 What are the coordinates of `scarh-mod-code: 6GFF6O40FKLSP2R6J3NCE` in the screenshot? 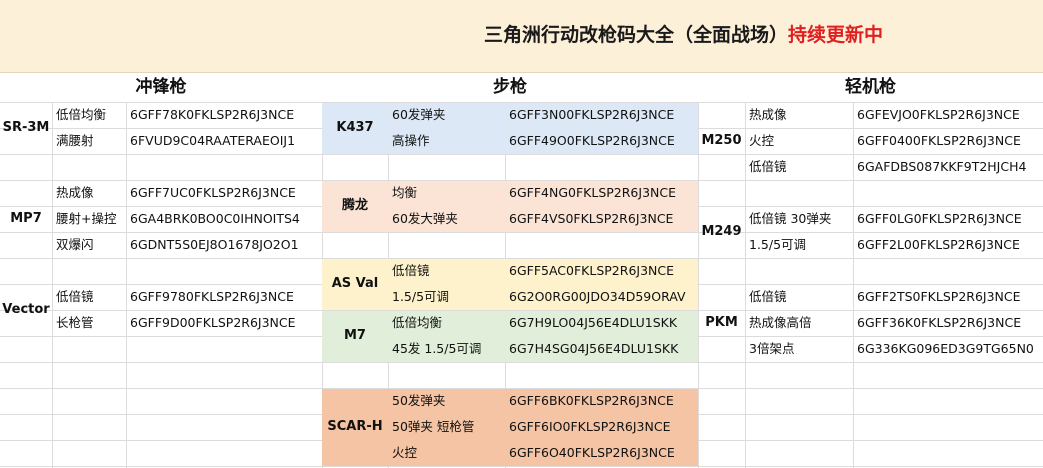 It's located at (602, 453).